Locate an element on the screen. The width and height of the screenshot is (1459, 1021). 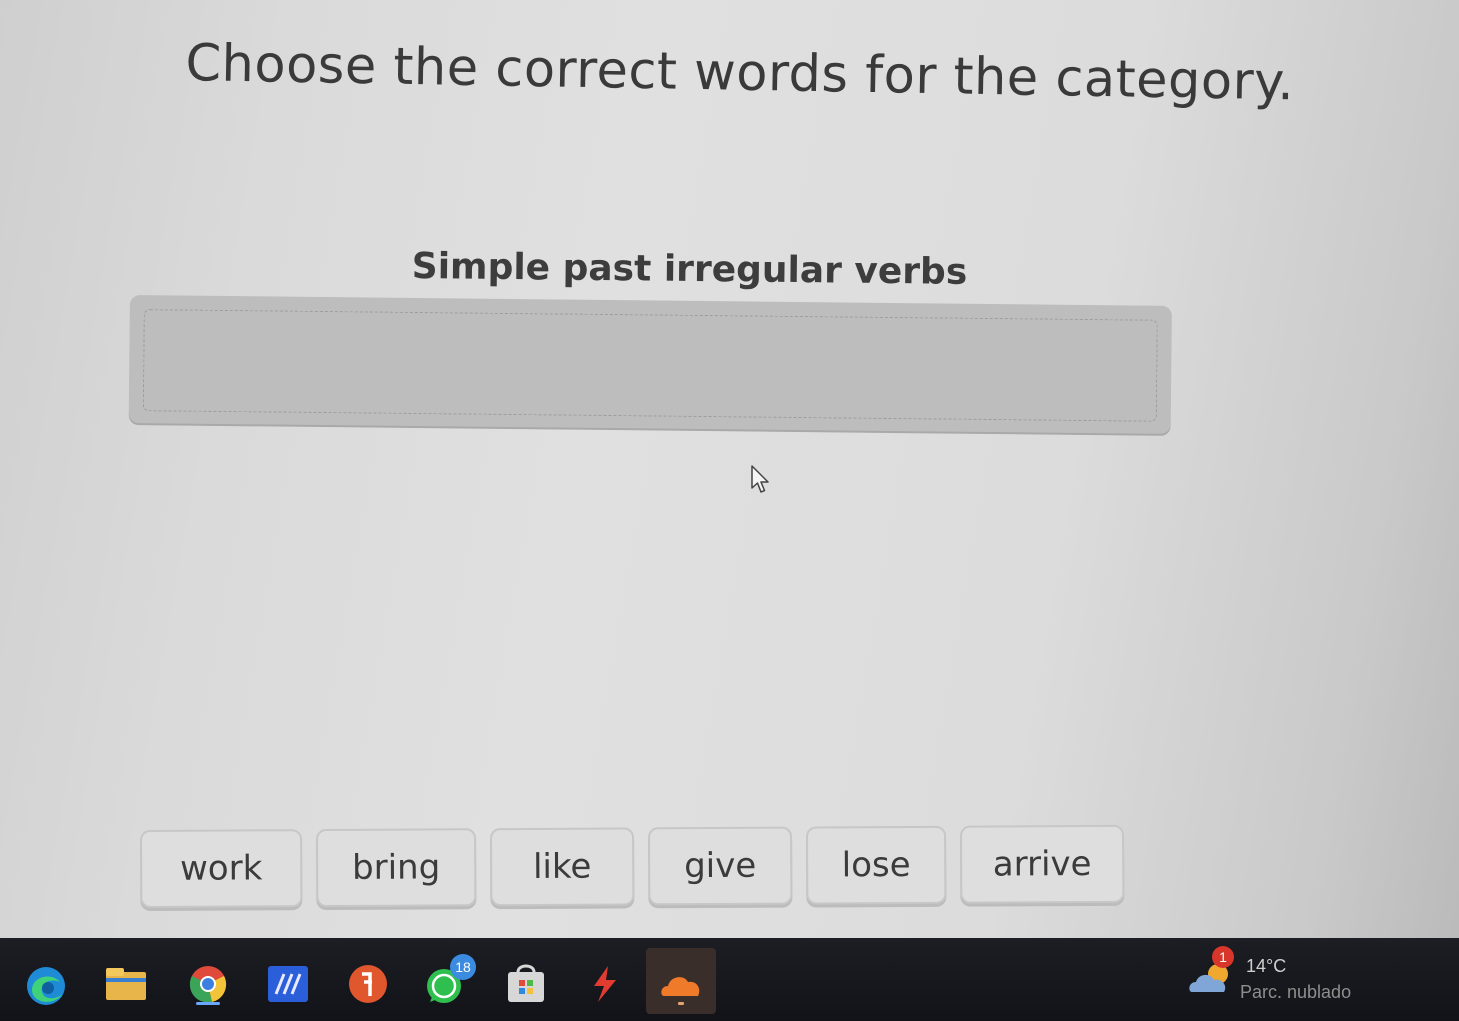
cloud-app-icon is located at coordinates (682, 984).